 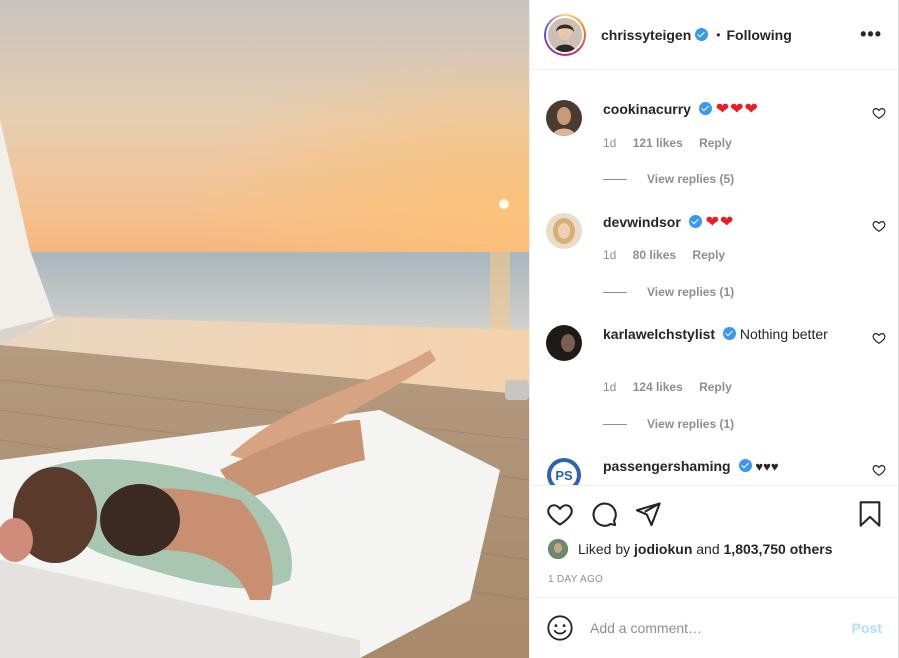 I want to click on comment-body: karlawelchstylist Nothing better, so click(x=723, y=334).